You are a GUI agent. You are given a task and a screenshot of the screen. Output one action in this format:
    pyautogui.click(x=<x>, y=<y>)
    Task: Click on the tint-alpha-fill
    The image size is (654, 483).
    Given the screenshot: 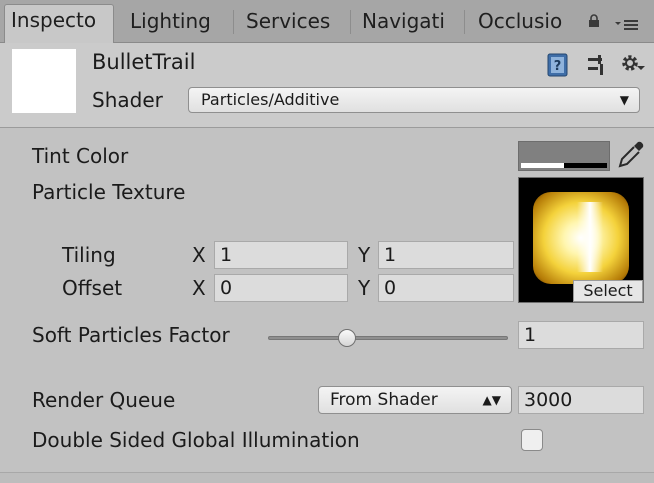 What is the action you would take?
    pyautogui.click(x=542, y=165)
    